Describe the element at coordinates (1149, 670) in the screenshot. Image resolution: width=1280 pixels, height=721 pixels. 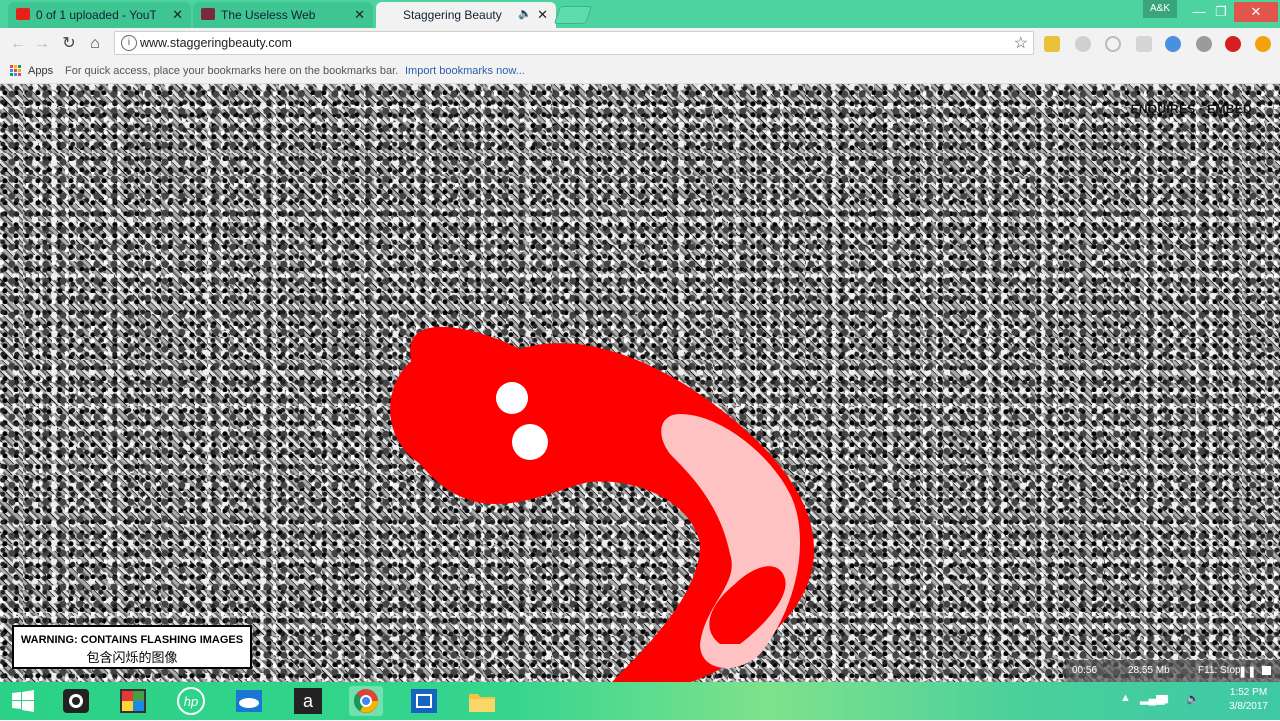
I see `recorder-size: 28.55 Mb` at that location.